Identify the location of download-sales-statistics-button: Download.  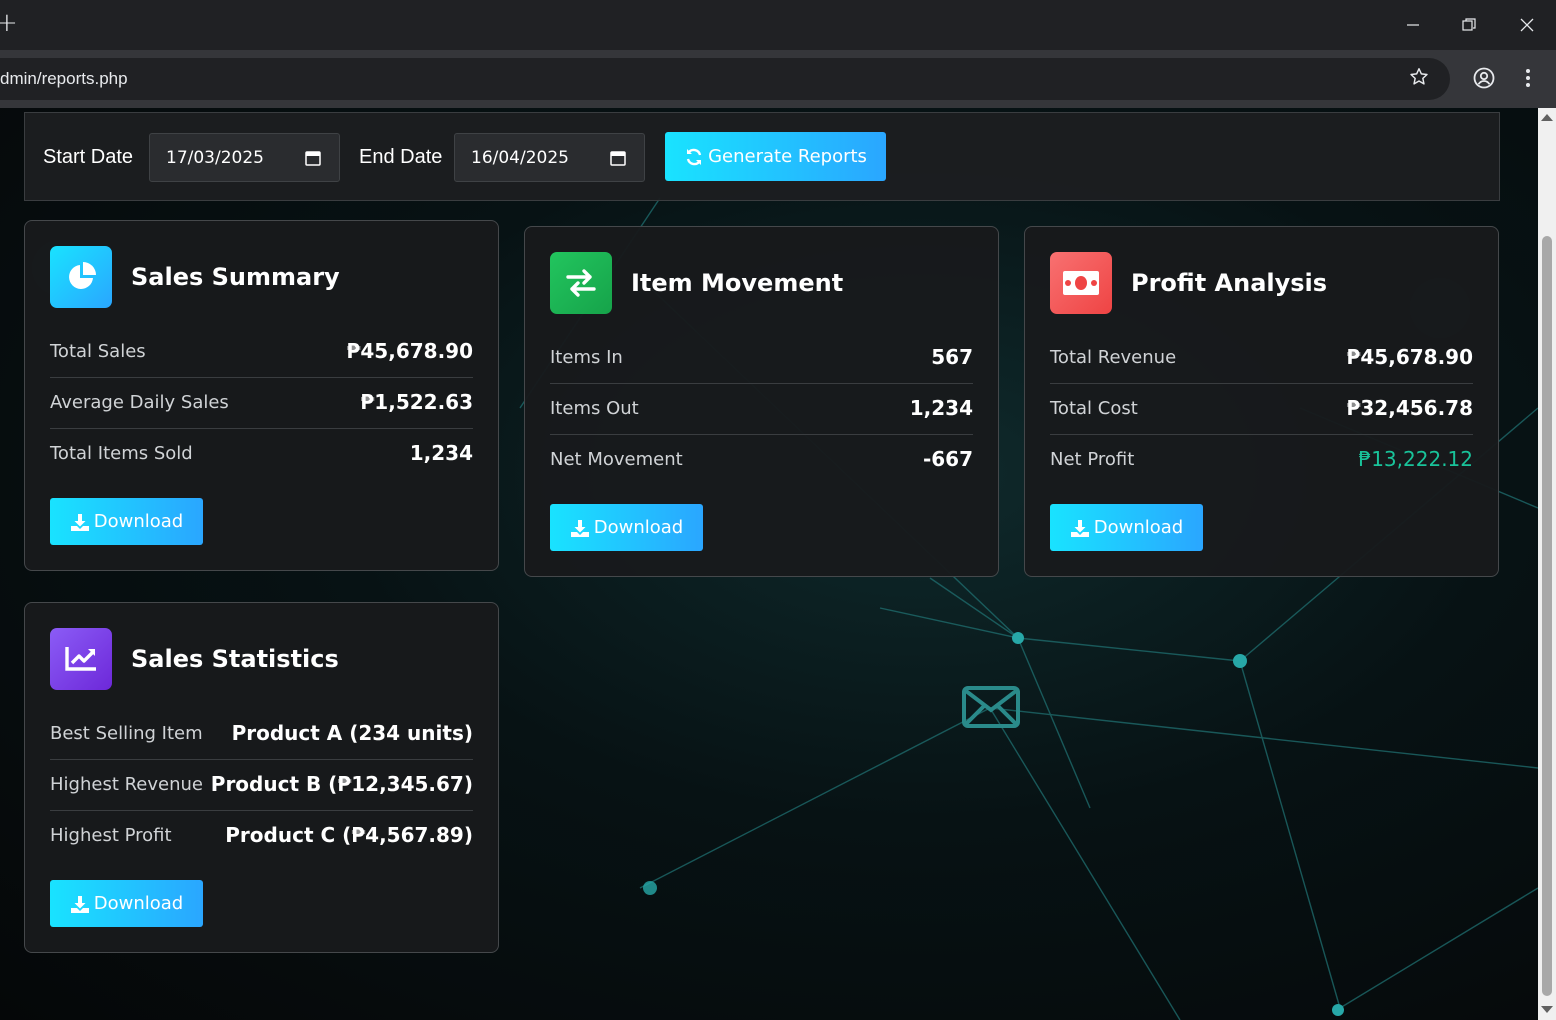
(126, 903).